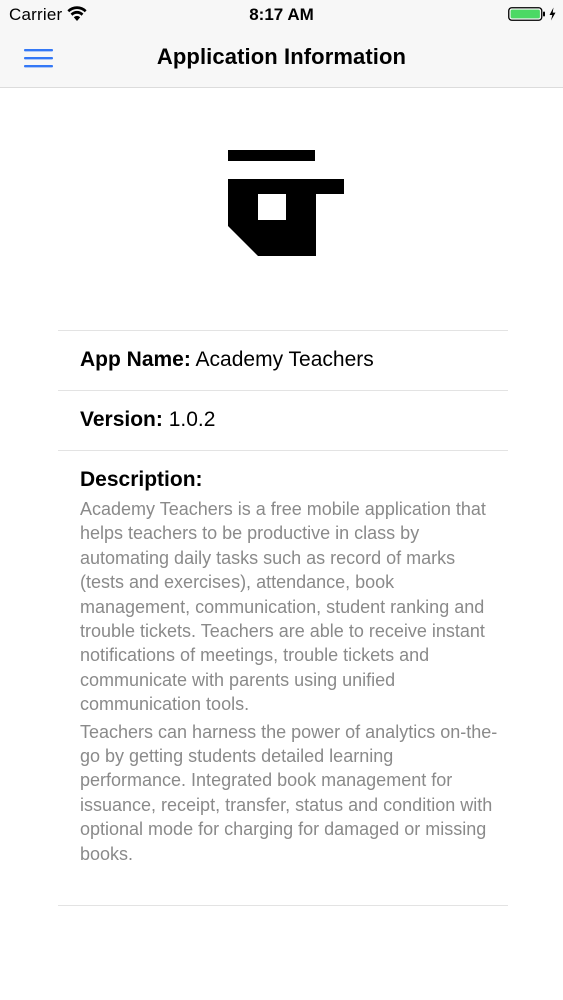  I want to click on top-bar: Carrier 8:17 AM Application Information, so click(281, 44).